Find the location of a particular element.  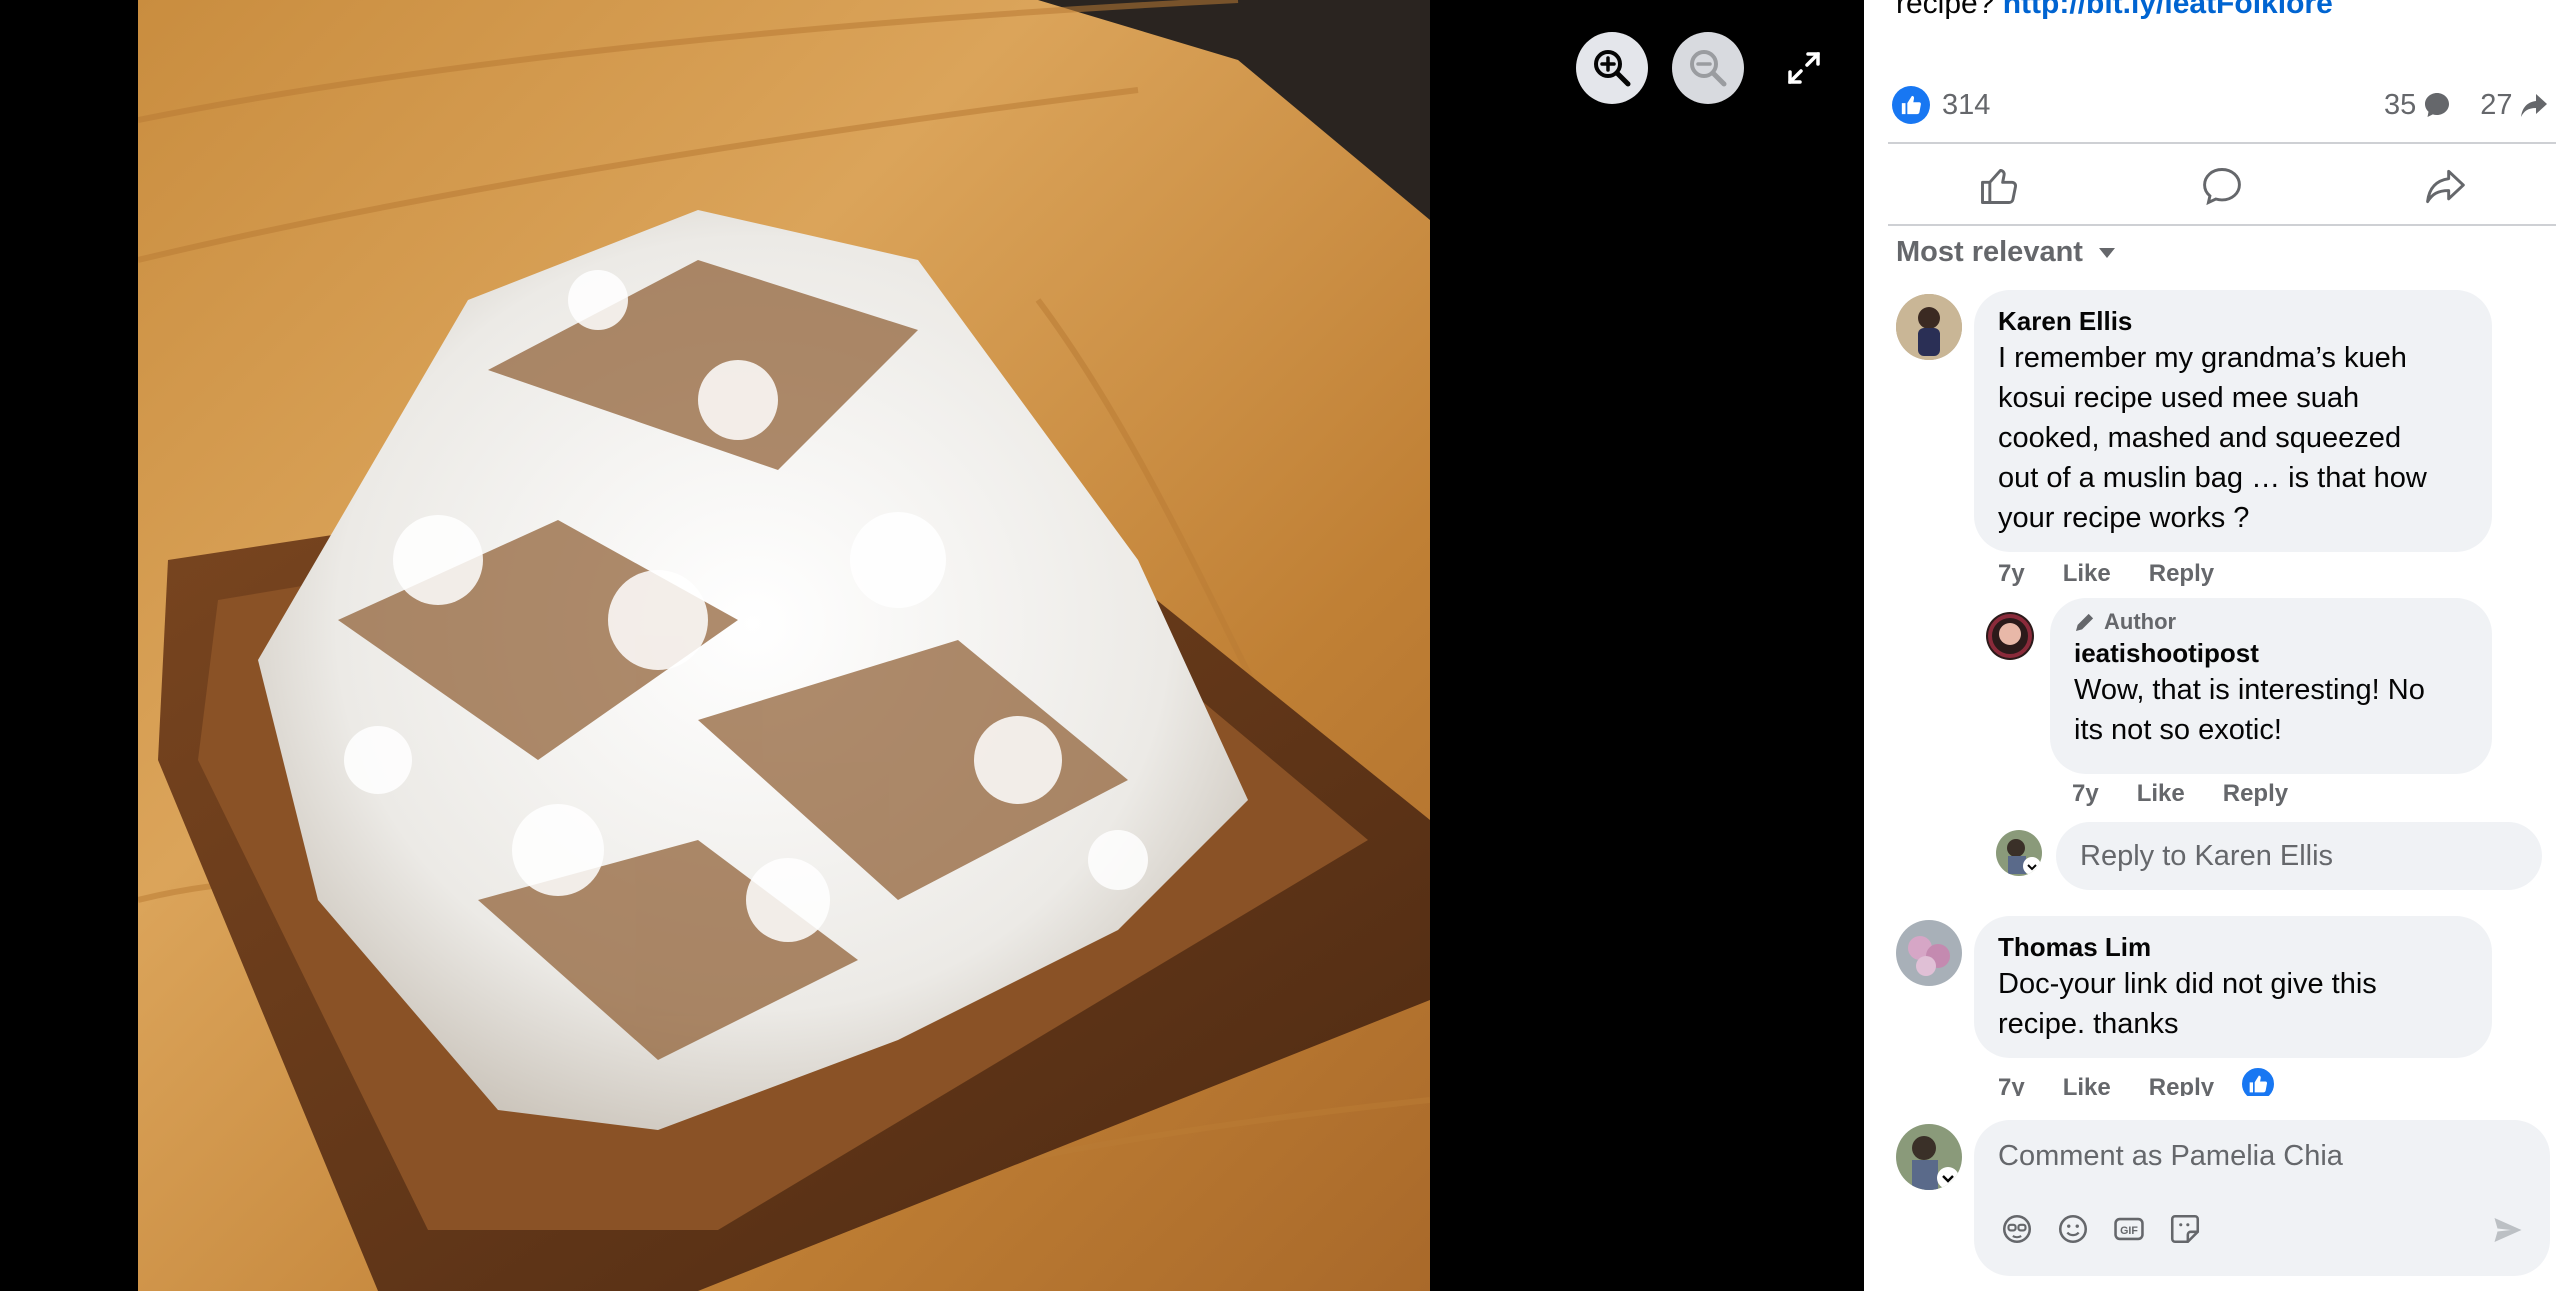

reply-input: Reply to Karen Ellis is located at coordinates (2299, 856).